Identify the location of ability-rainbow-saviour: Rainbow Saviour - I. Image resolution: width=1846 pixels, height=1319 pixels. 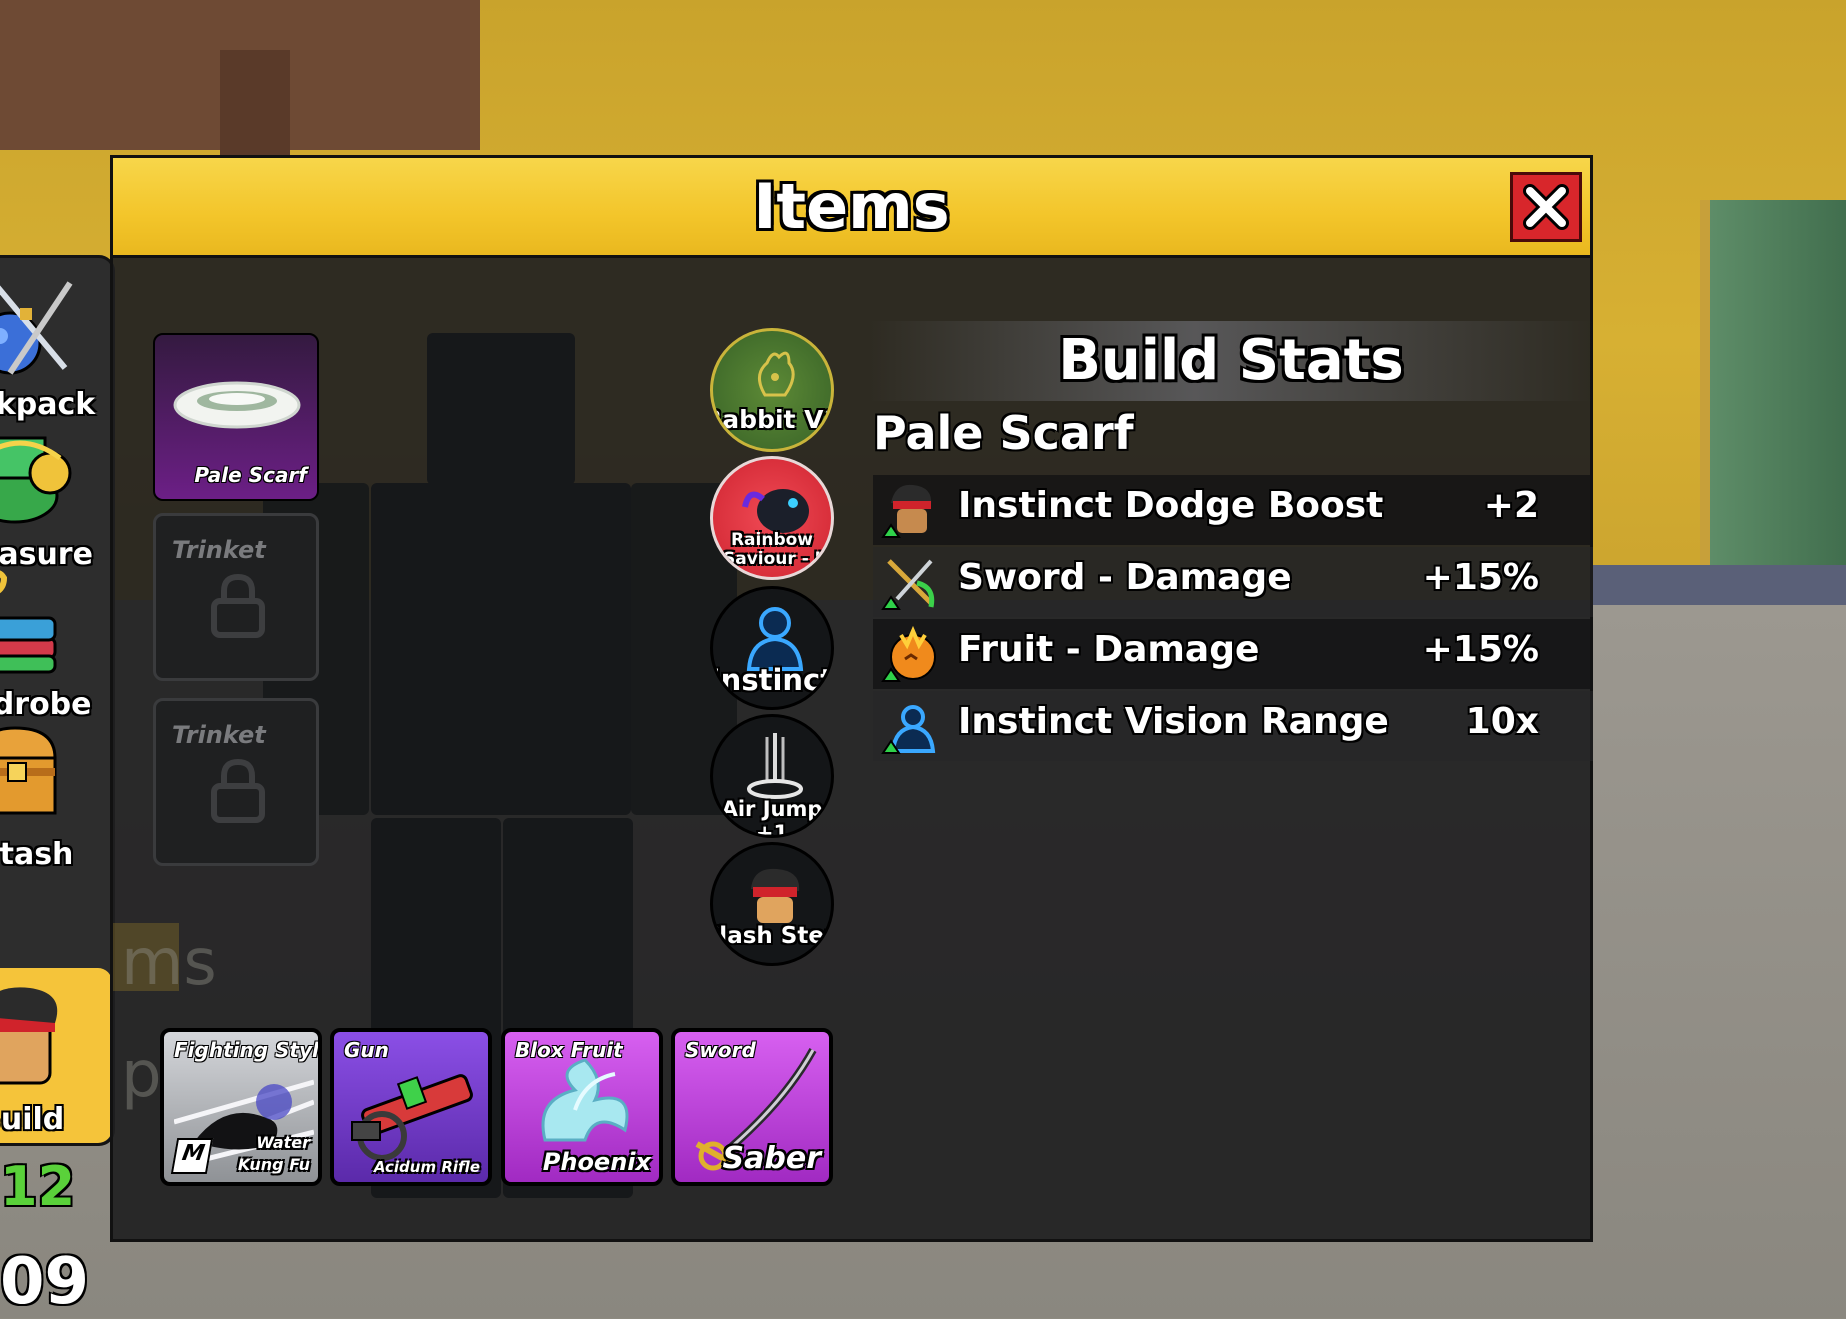
(772, 518).